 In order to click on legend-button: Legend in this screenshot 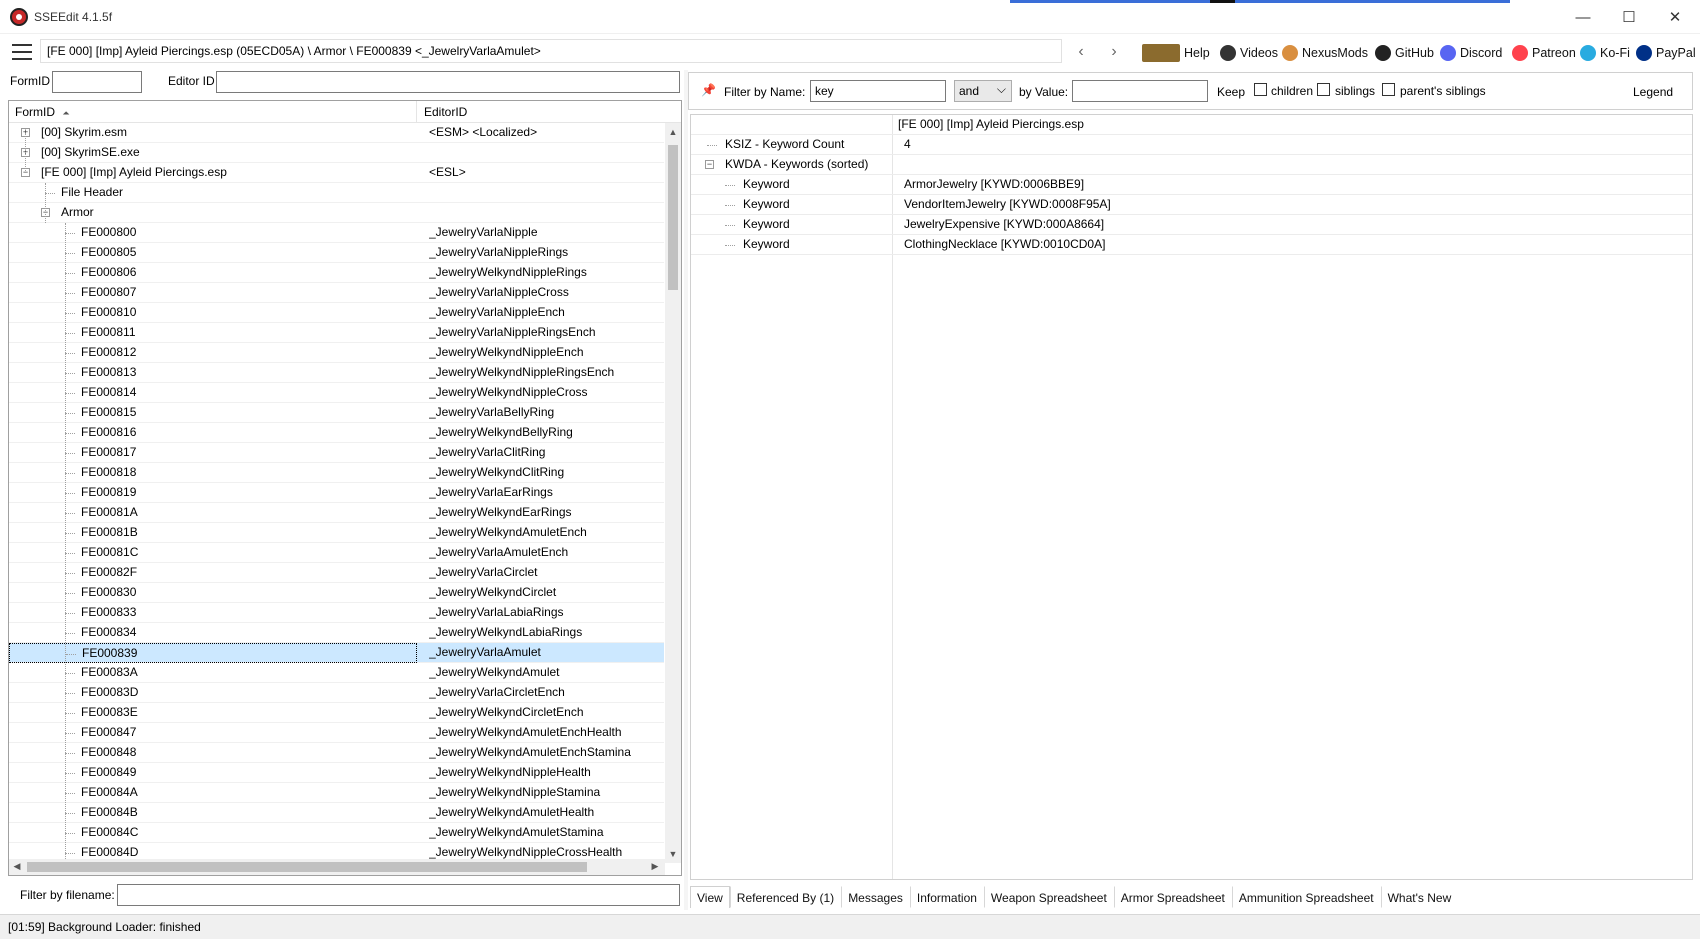, I will do `click(1653, 92)`.